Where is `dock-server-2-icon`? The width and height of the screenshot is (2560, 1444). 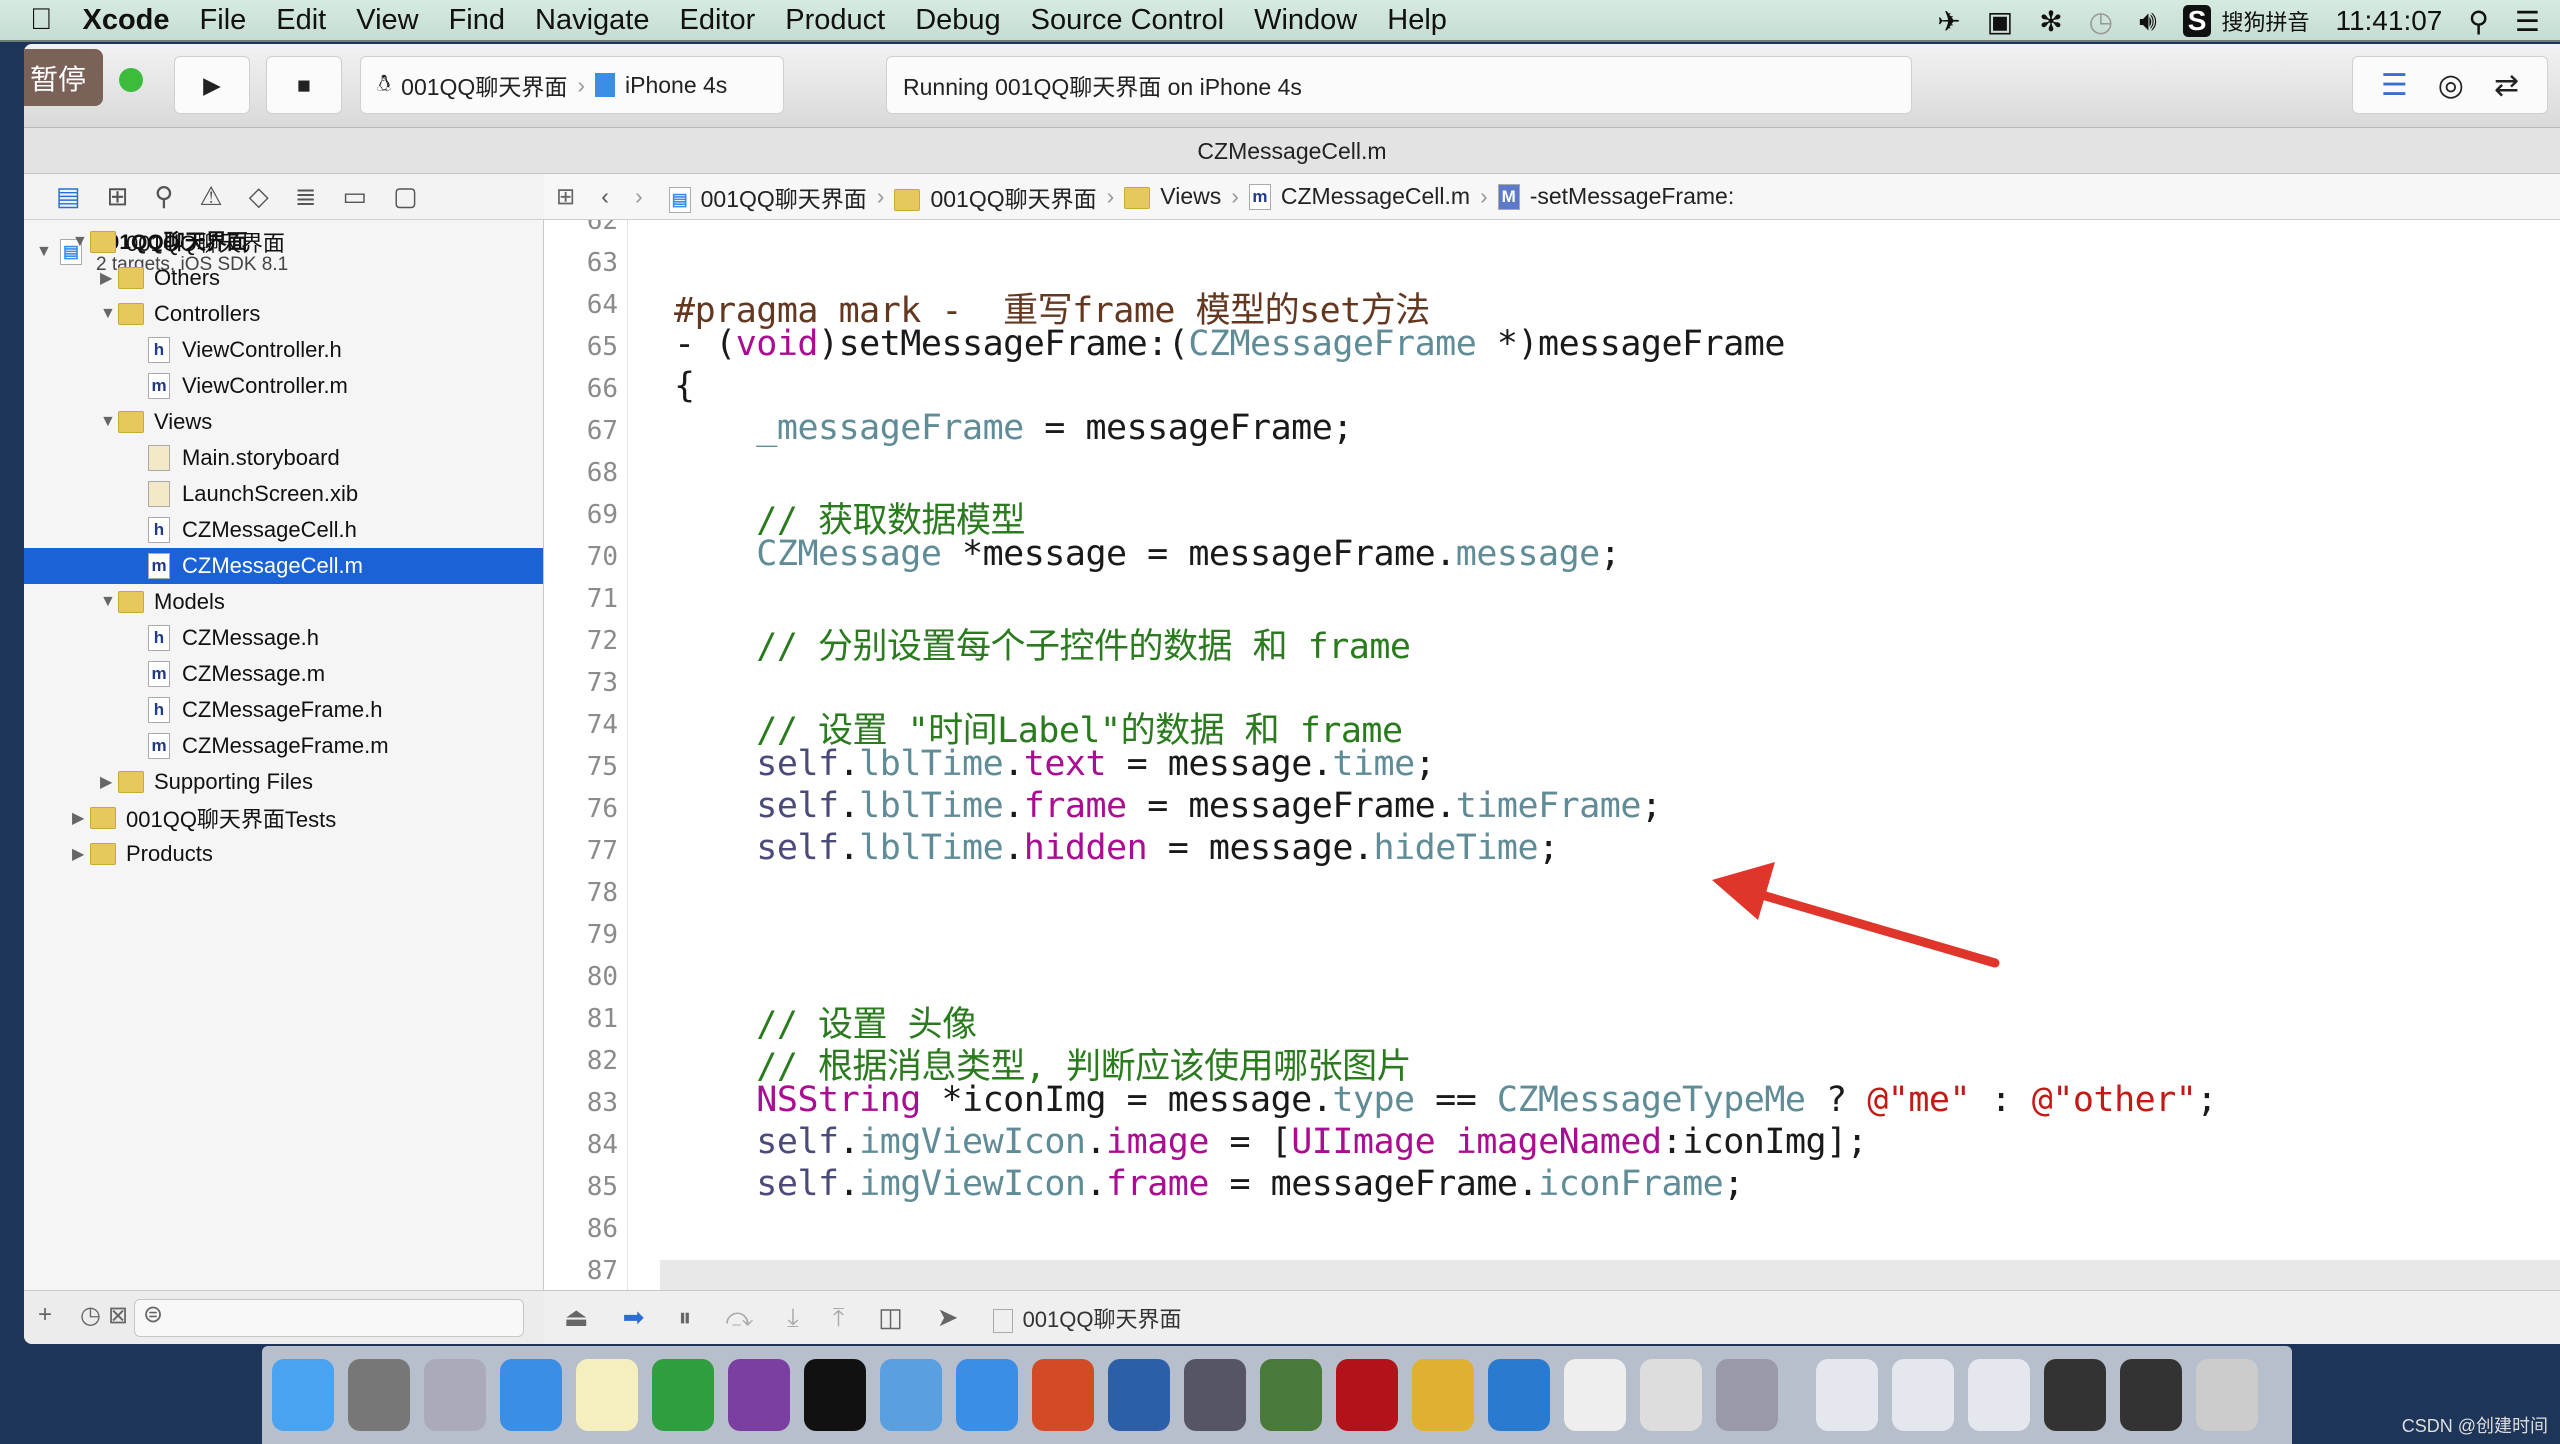 dock-server-2-icon is located at coordinates (2151, 1395).